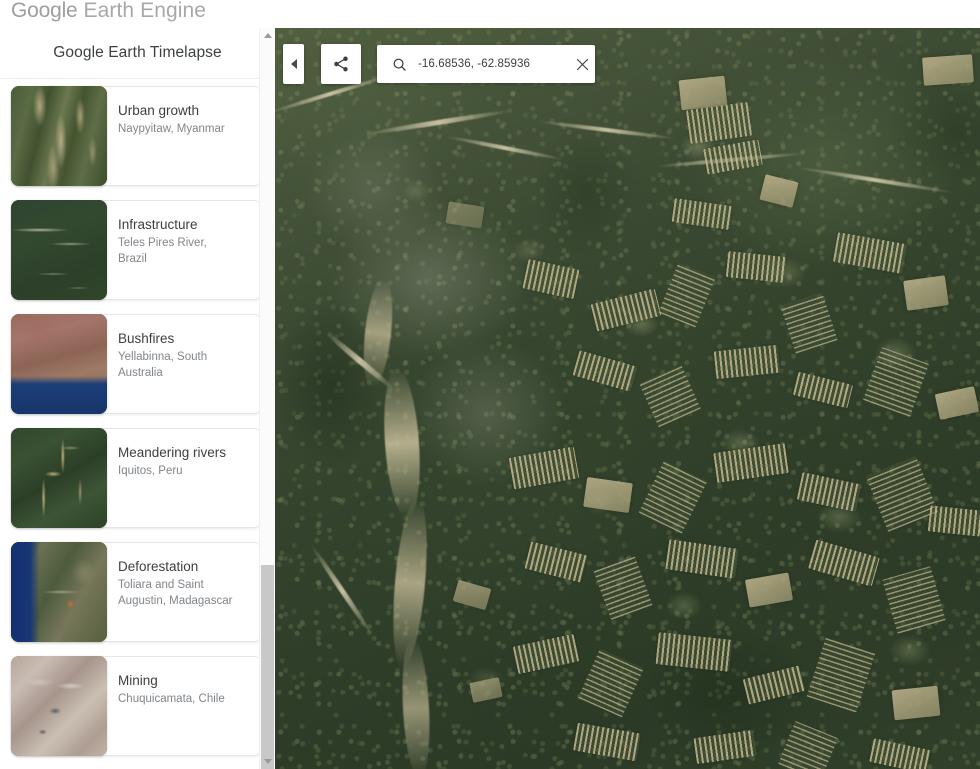  I want to click on triangle-down-icon, so click(267, 761).